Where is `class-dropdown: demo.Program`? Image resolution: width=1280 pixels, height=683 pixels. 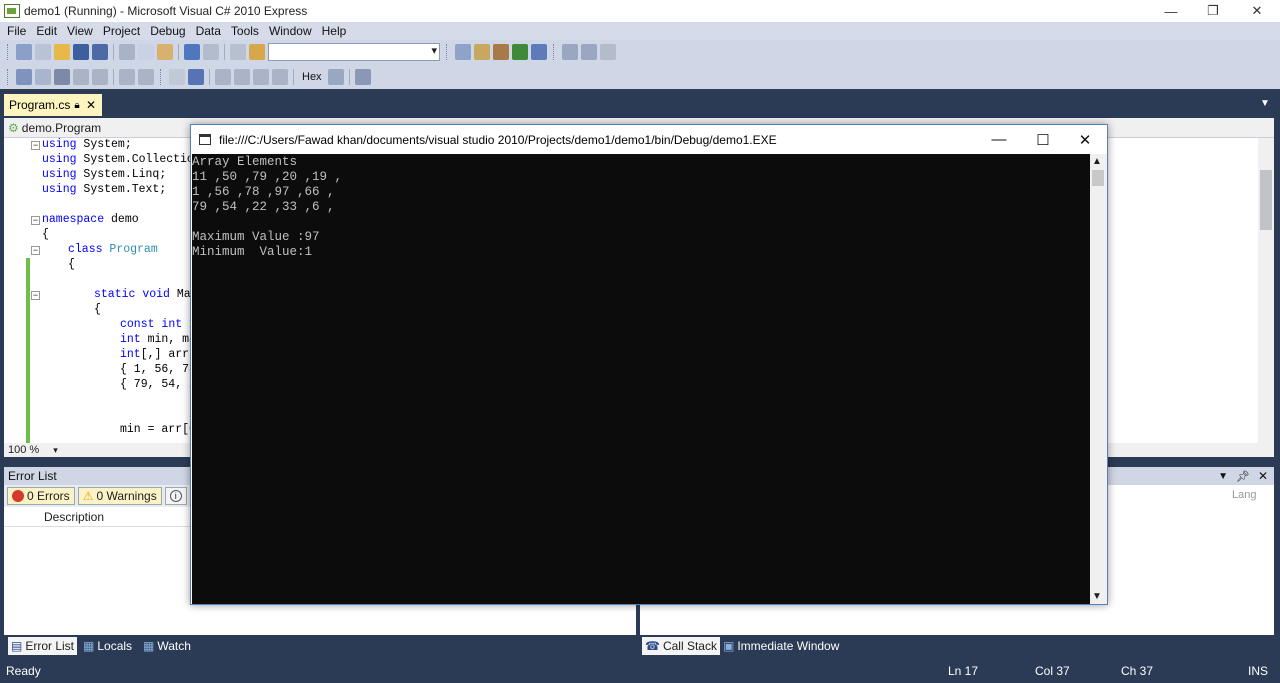 class-dropdown: demo.Program is located at coordinates (61, 128).